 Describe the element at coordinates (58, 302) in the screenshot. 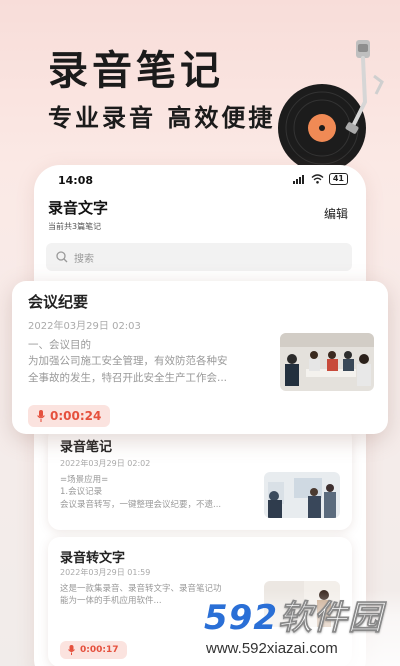

I see `note-title: 会议纪要` at that location.